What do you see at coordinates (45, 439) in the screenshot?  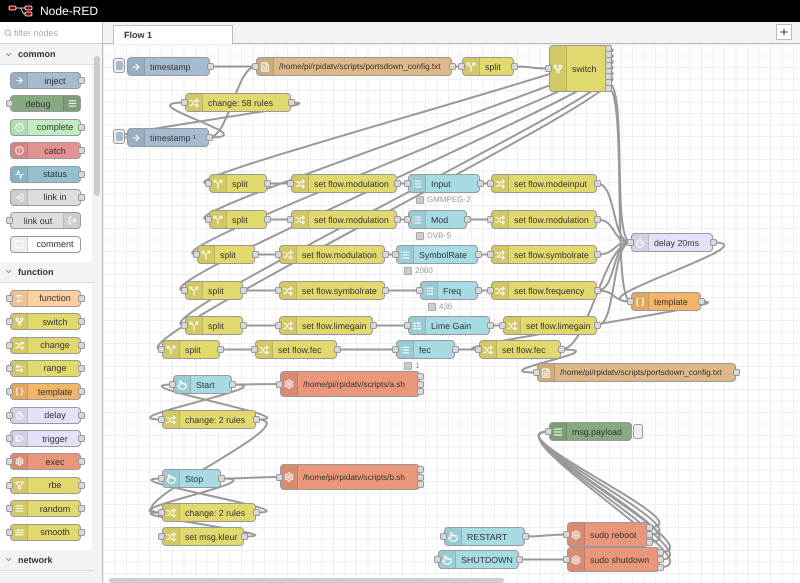 I see `trigger-node: trigger` at bounding box center [45, 439].